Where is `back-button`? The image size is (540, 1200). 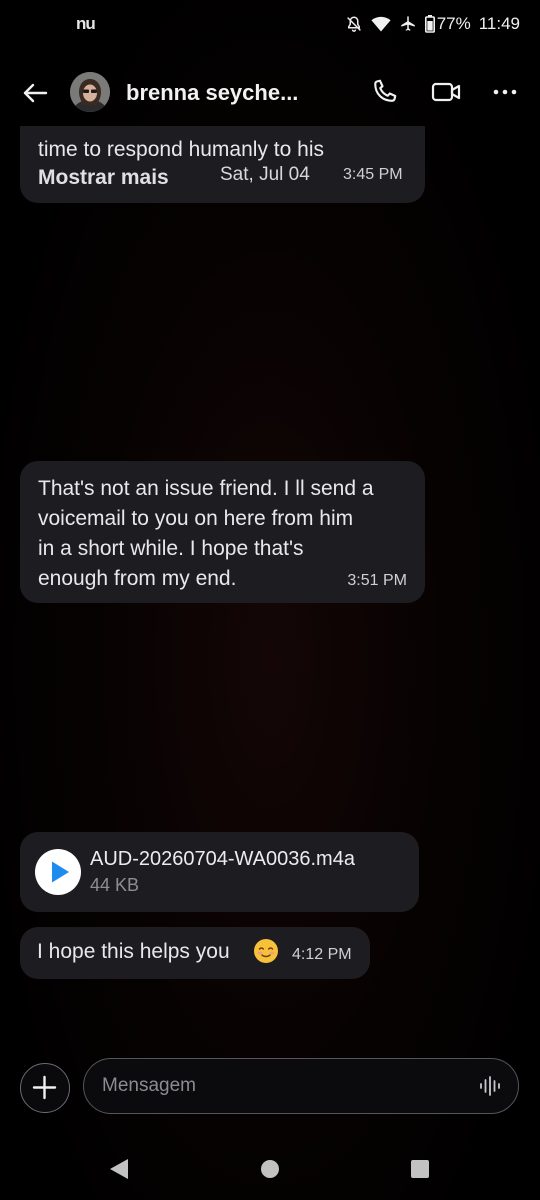
back-button is located at coordinates (35, 93).